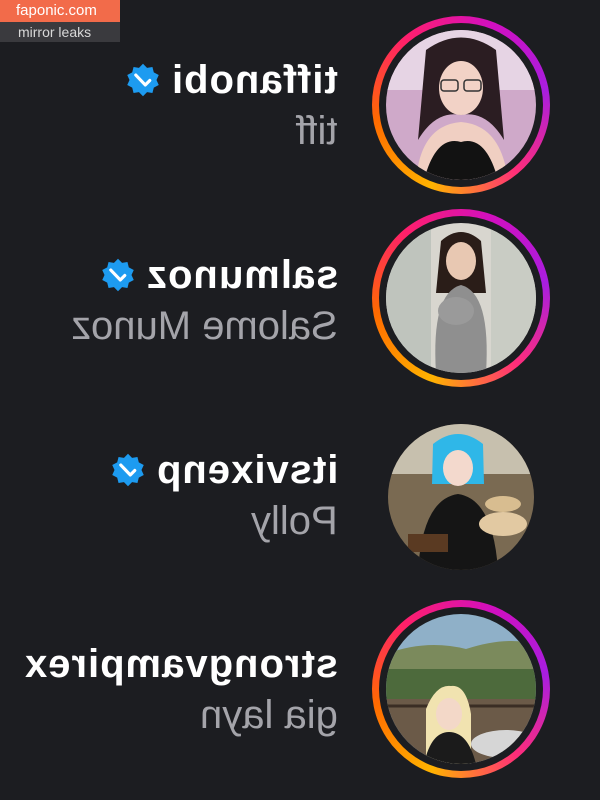  What do you see at coordinates (254, 80) in the screenshot?
I see `account-handle: tiffanobi` at bounding box center [254, 80].